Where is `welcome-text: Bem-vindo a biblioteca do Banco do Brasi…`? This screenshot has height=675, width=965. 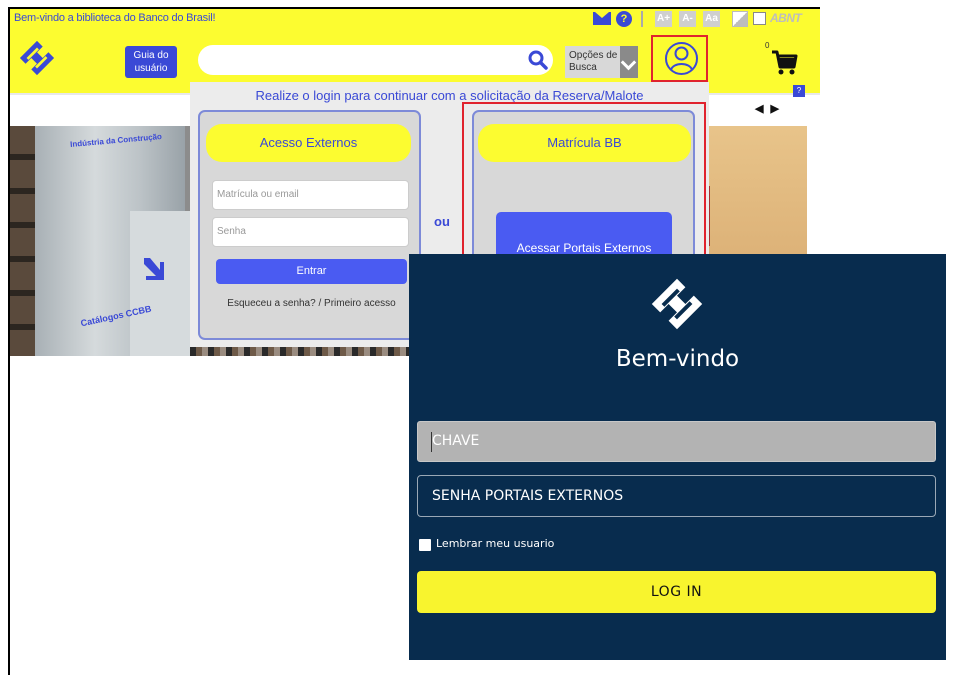
welcome-text: Bem-vindo a biblioteca do Banco do Brasi… is located at coordinates (115, 18).